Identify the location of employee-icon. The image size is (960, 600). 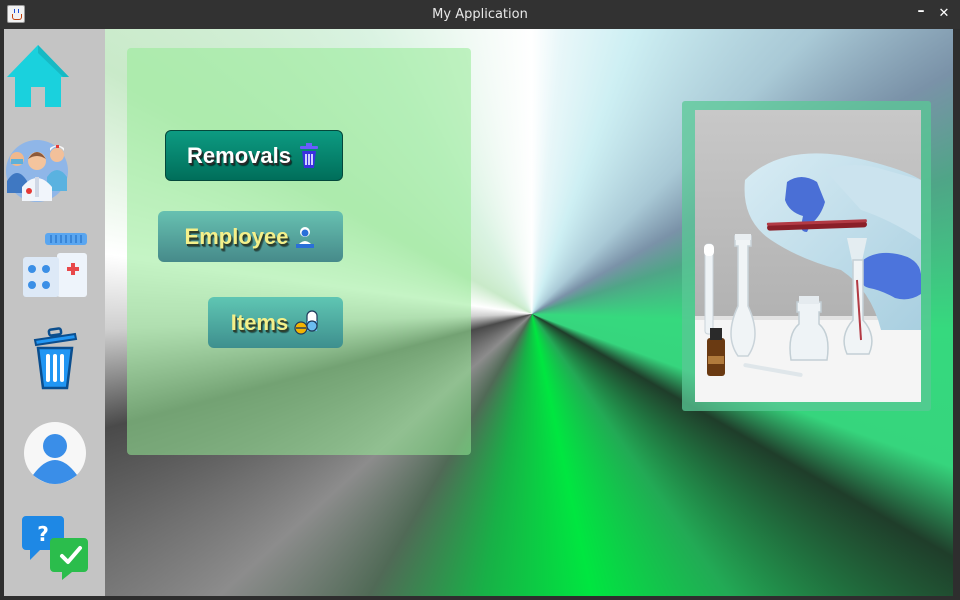
(305, 237).